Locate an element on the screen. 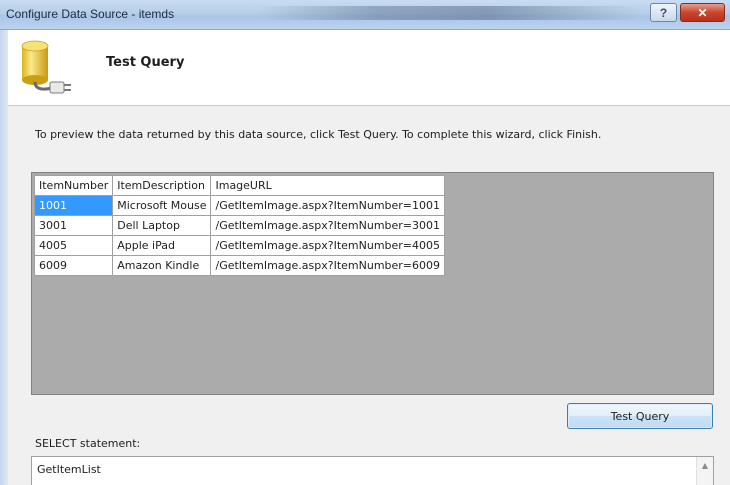 The image size is (730, 485). header-row: ItemNumber ItemDescription ImageURL is located at coordinates (239, 185).